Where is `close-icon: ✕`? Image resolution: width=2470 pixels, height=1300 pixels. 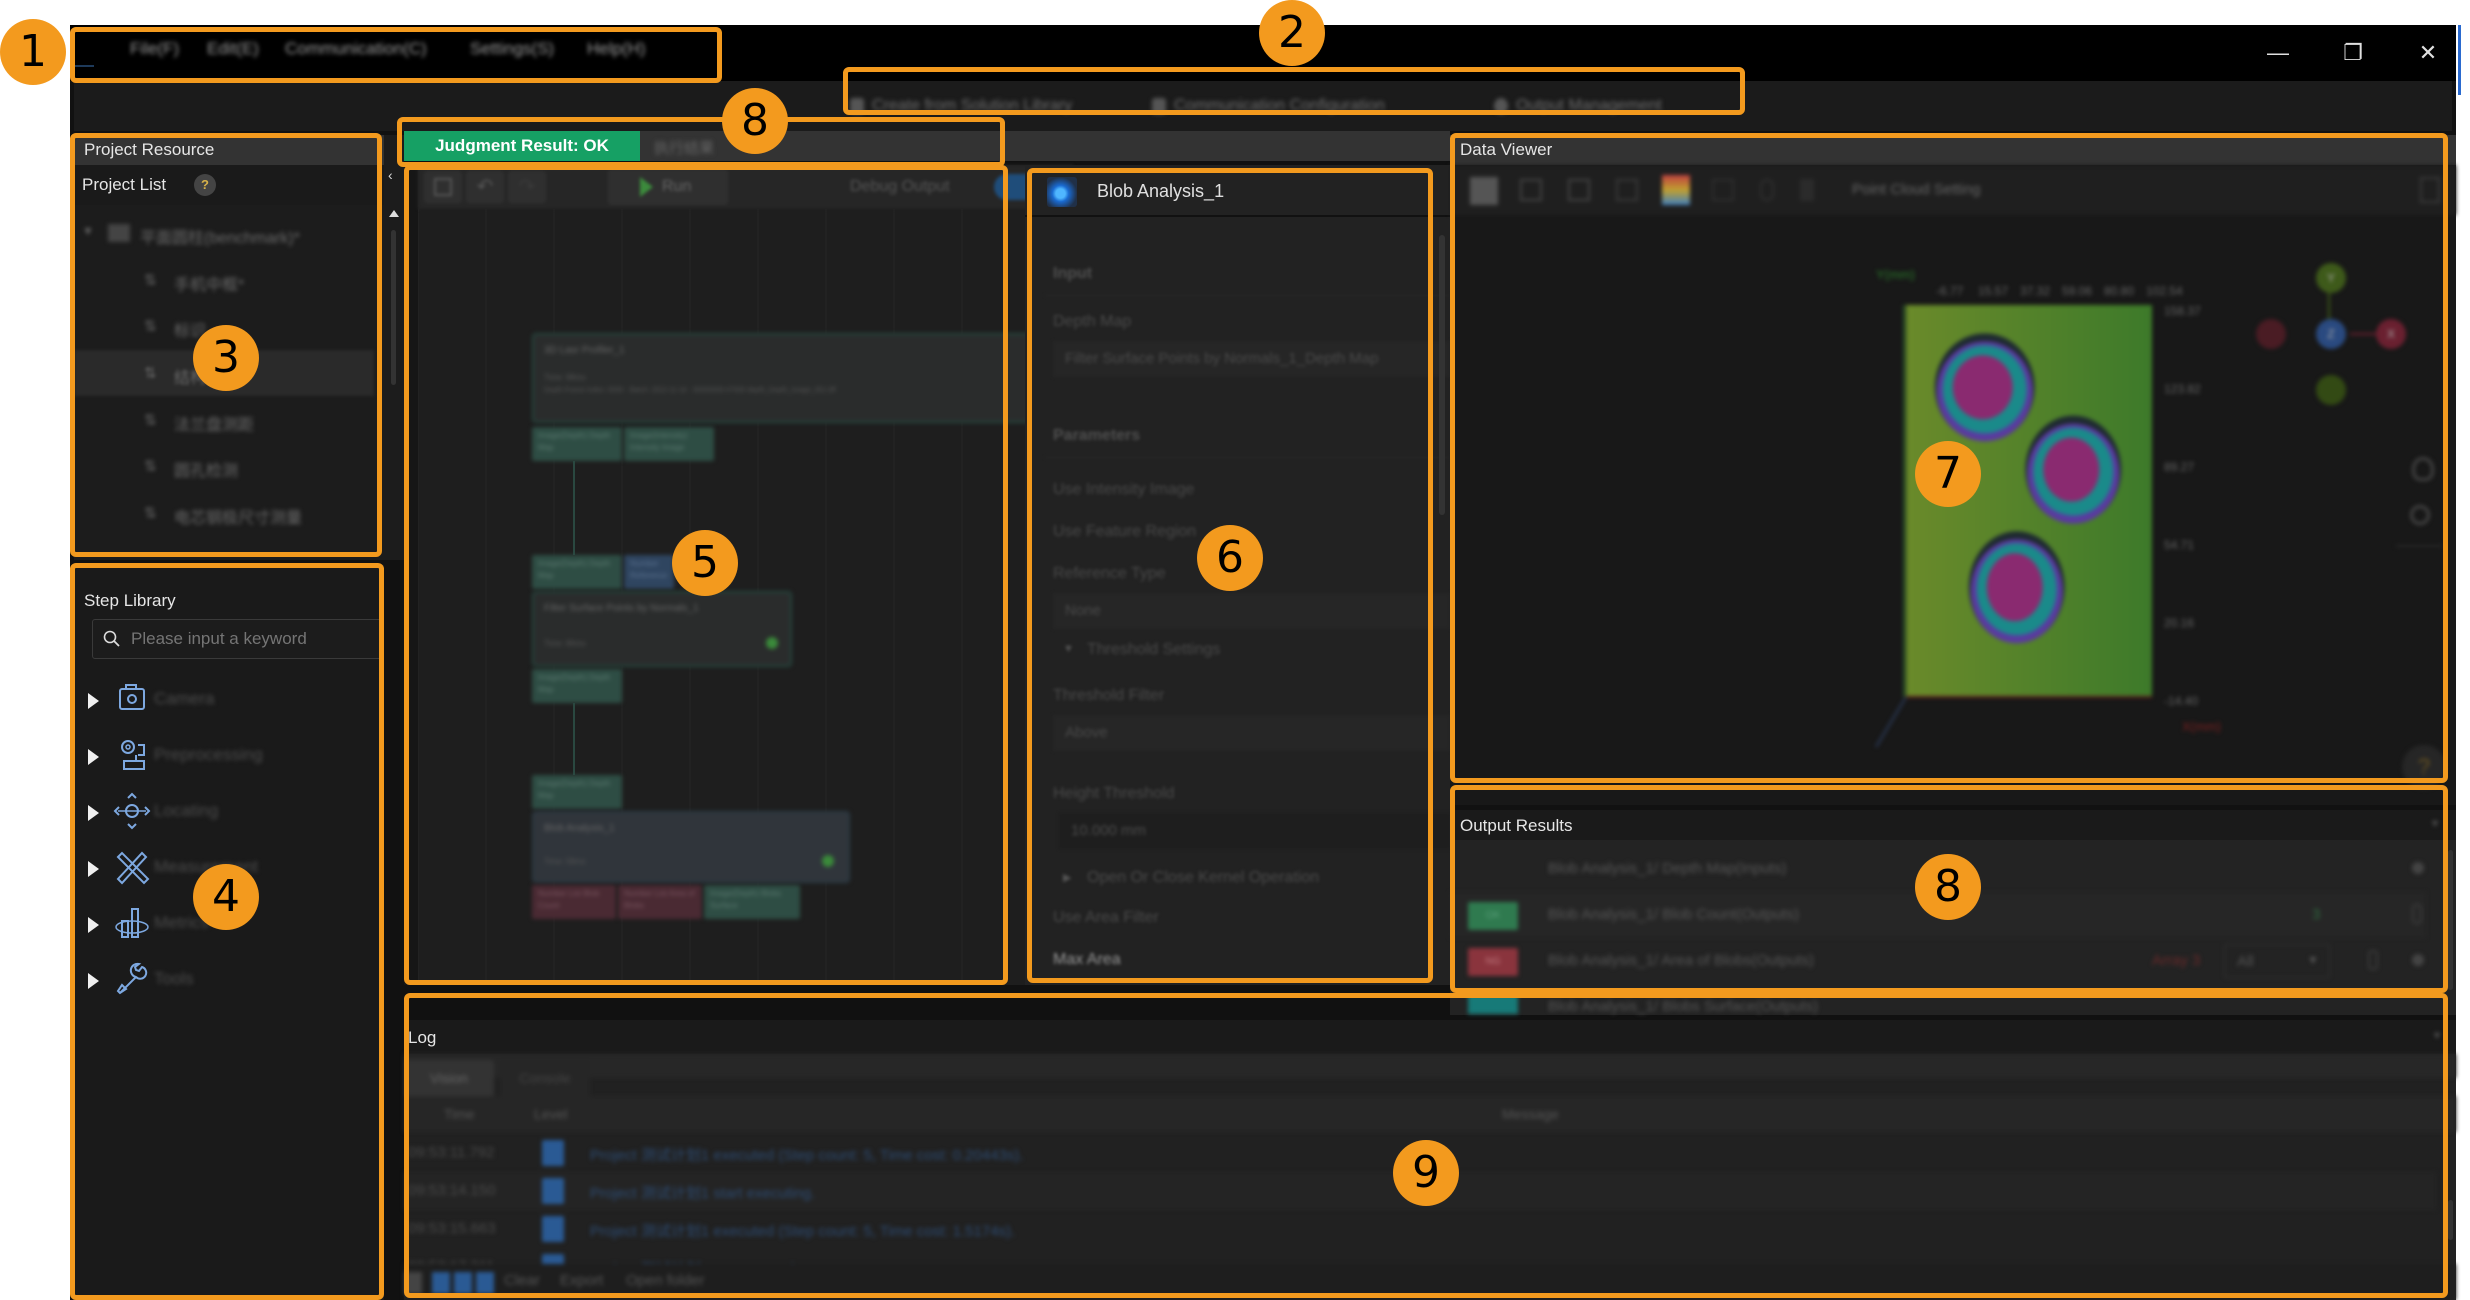
close-icon: ✕ is located at coordinates (2428, 52).